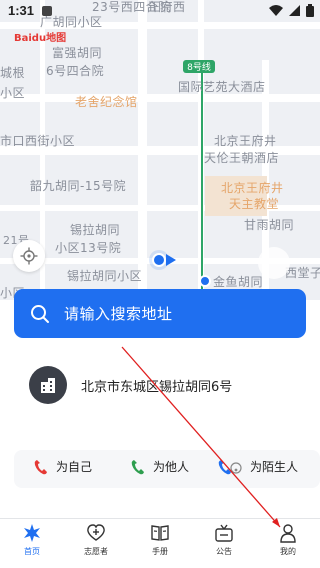  I want to click on call-for-others-label: 为他人, so click(171, 467).